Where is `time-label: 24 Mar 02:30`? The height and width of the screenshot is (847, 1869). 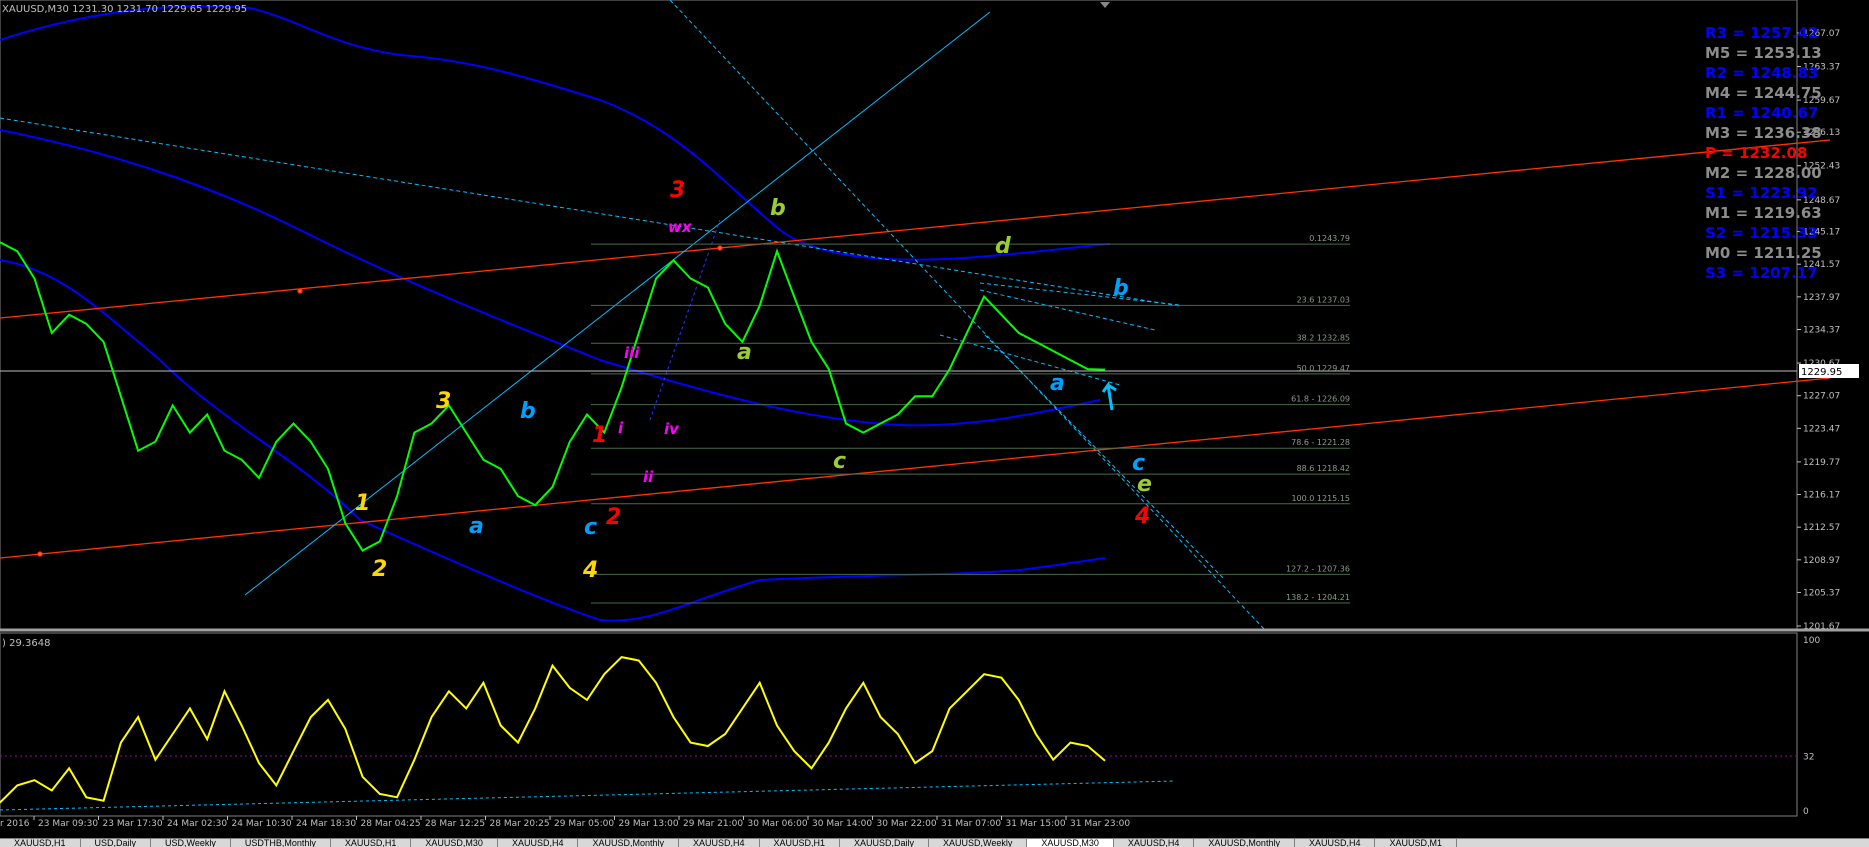 time-label: 24 Mar 02:30 is located at coordinates (197, 824).